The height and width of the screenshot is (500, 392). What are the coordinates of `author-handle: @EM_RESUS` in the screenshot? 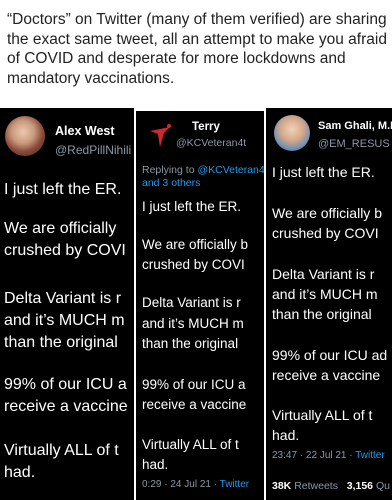 It's located at (354, 144).